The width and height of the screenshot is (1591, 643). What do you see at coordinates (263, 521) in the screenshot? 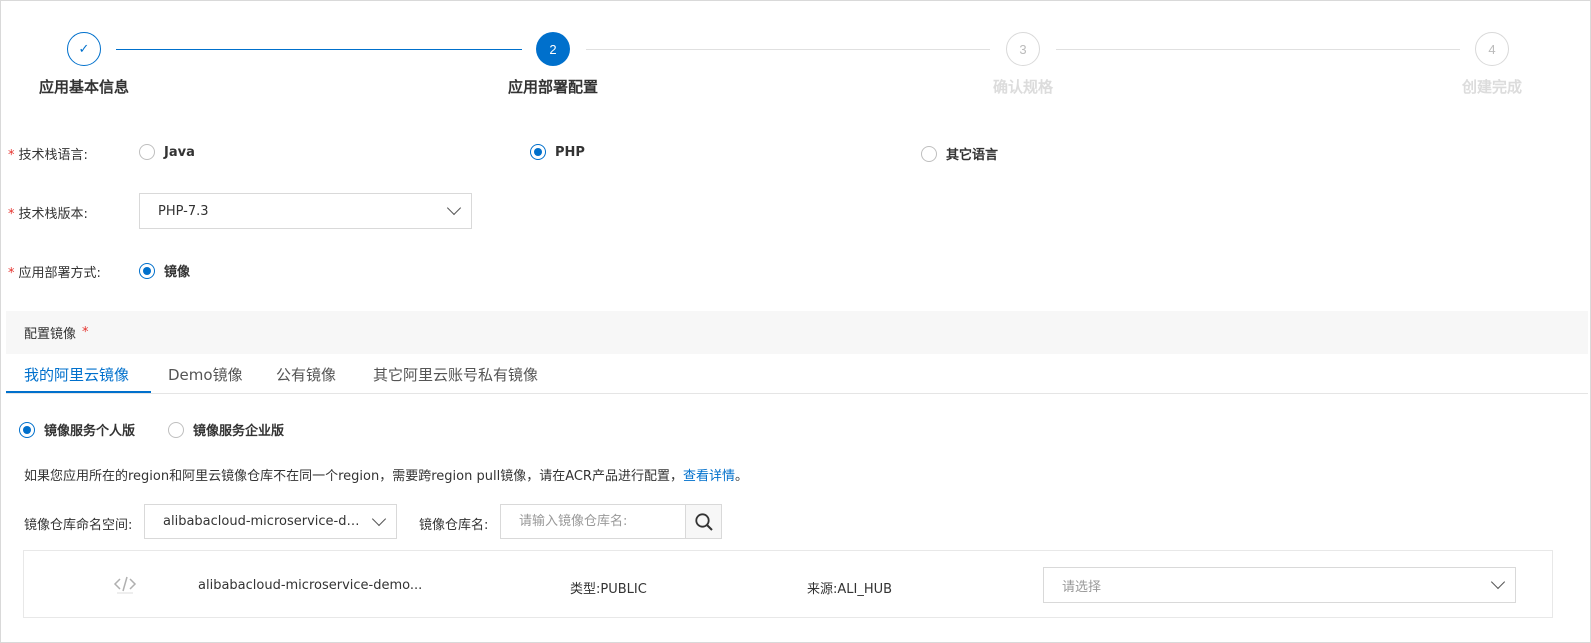
I see `namespace-value: alibabacloud-microservice-demo` at bounding box center [263, 521].